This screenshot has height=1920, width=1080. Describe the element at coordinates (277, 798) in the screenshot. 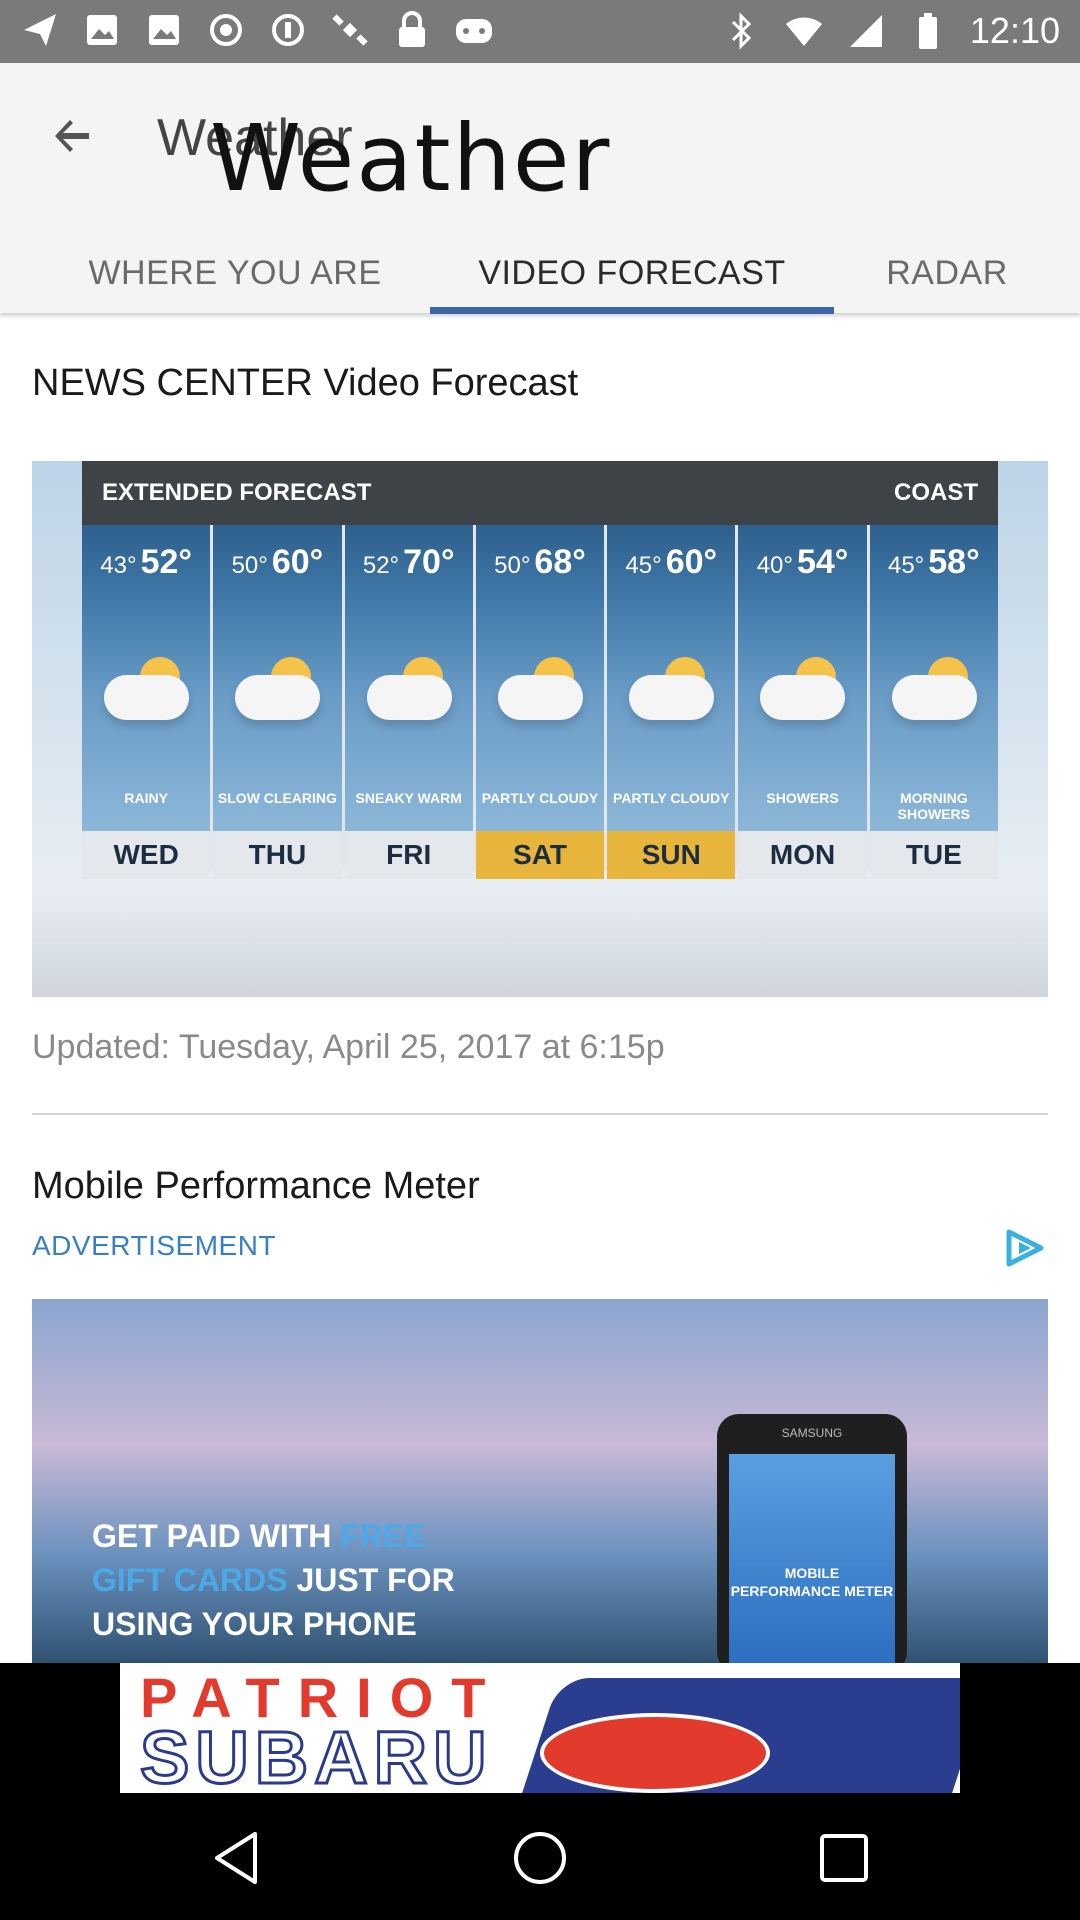

I see `forecast-condition: SLOW CLEARING` at that location.